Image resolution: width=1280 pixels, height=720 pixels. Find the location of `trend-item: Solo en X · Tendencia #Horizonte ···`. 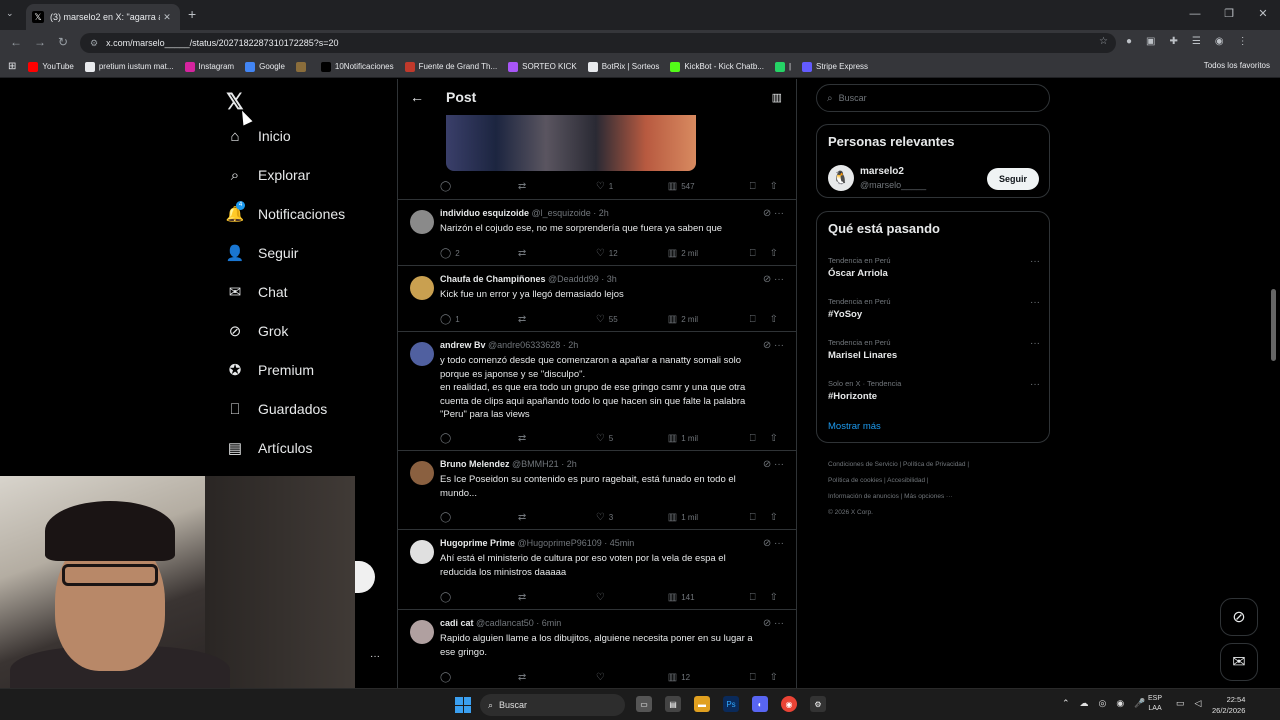

trend-item: Solo en X · Tendencia #Horizonte ··· is located at coordinates (934, 390).